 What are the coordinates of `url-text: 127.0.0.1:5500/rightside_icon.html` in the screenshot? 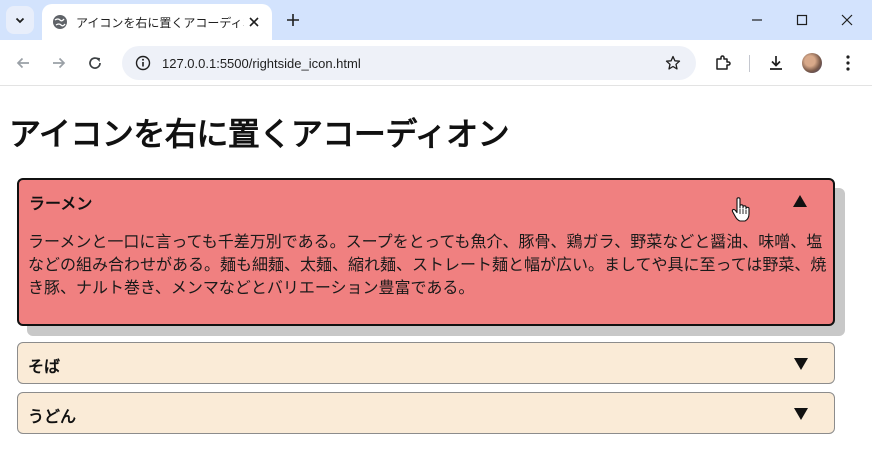 It's located at (410, 63).